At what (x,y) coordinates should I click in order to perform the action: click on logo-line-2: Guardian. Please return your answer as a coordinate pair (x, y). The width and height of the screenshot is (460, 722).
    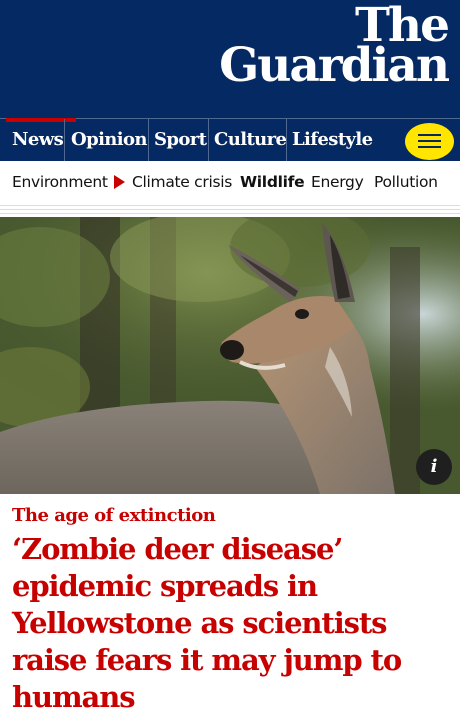
    Looking at the image, I should click on (334, 66).